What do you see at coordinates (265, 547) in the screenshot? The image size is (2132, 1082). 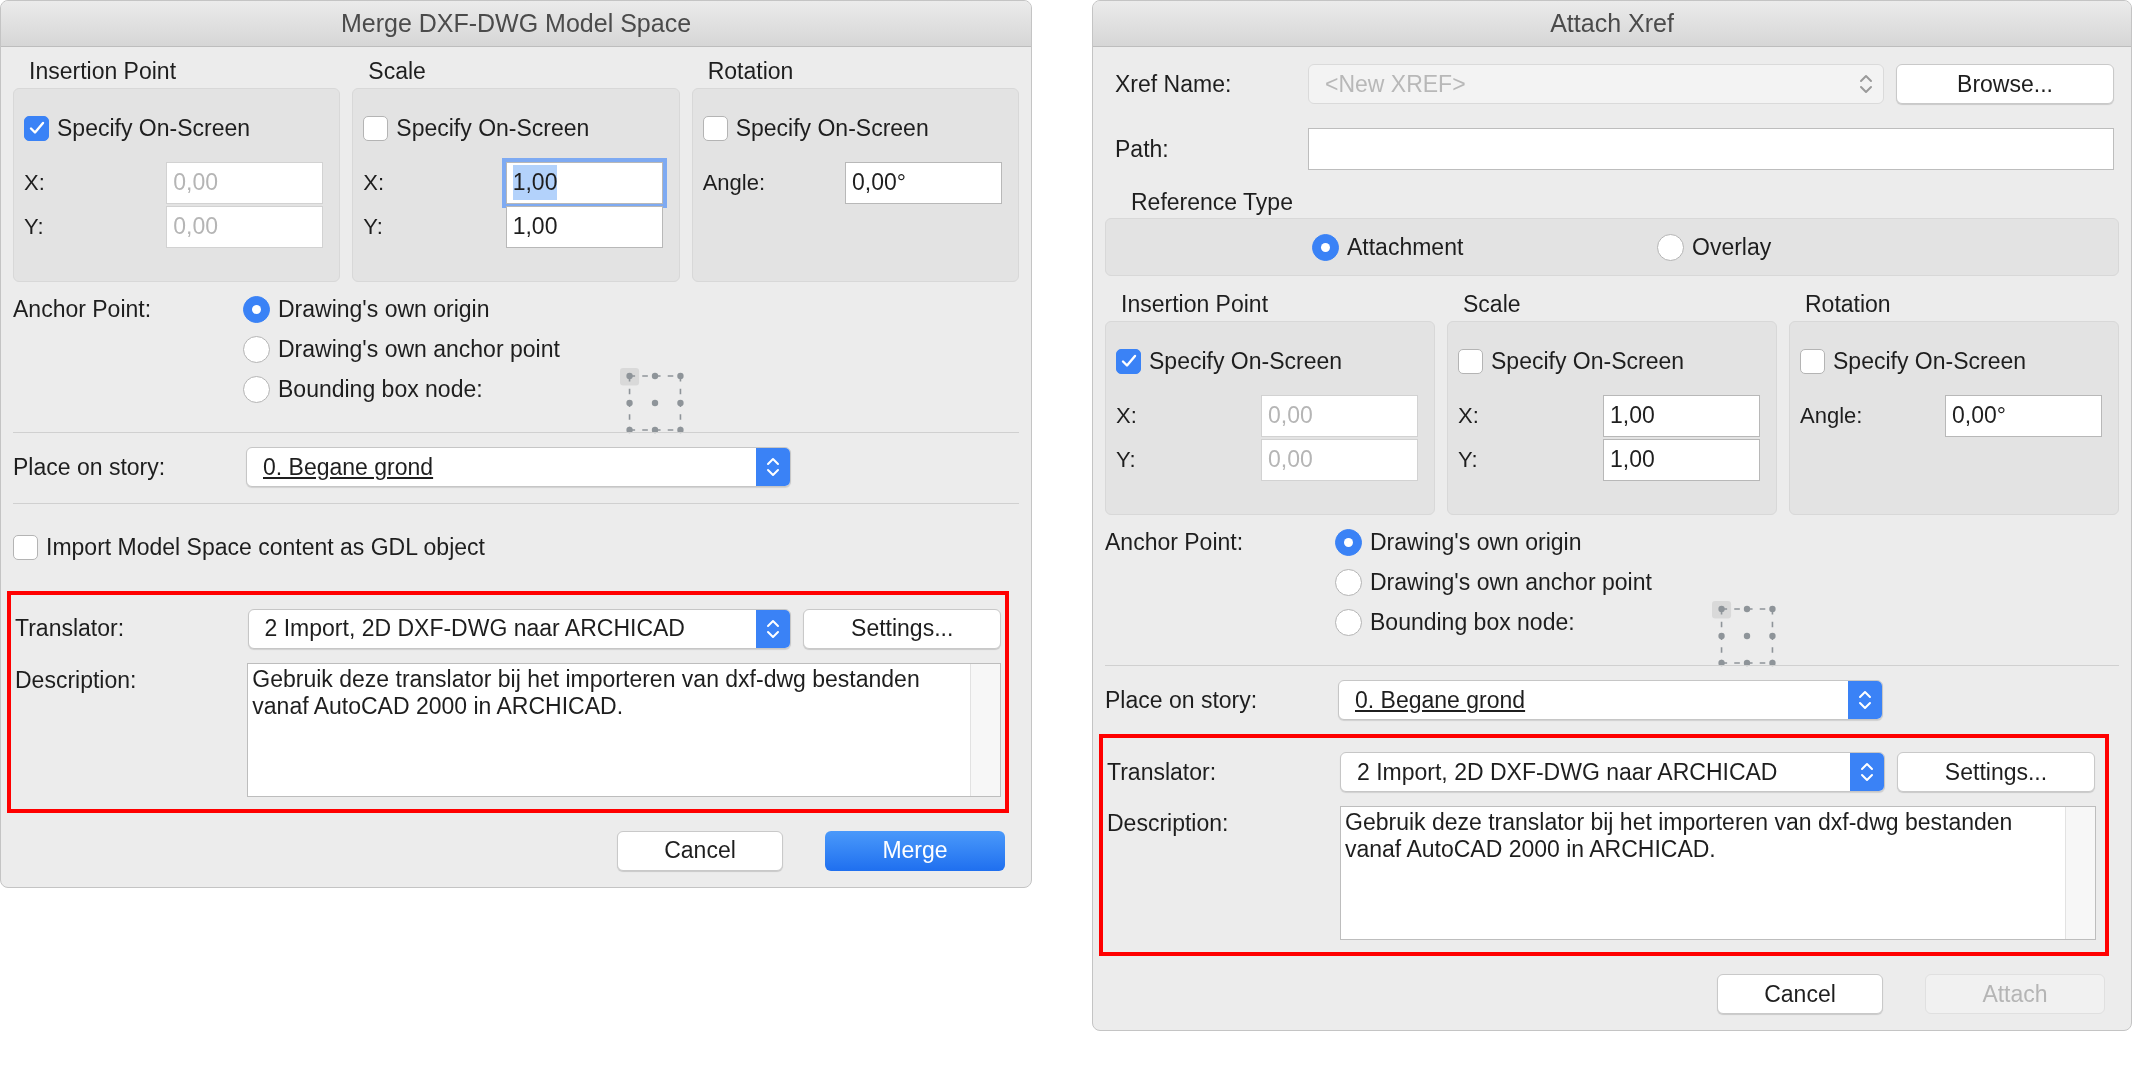 I see `checkbox-label: Import Model Space content as GDL object` at bounding box center [265, 547].